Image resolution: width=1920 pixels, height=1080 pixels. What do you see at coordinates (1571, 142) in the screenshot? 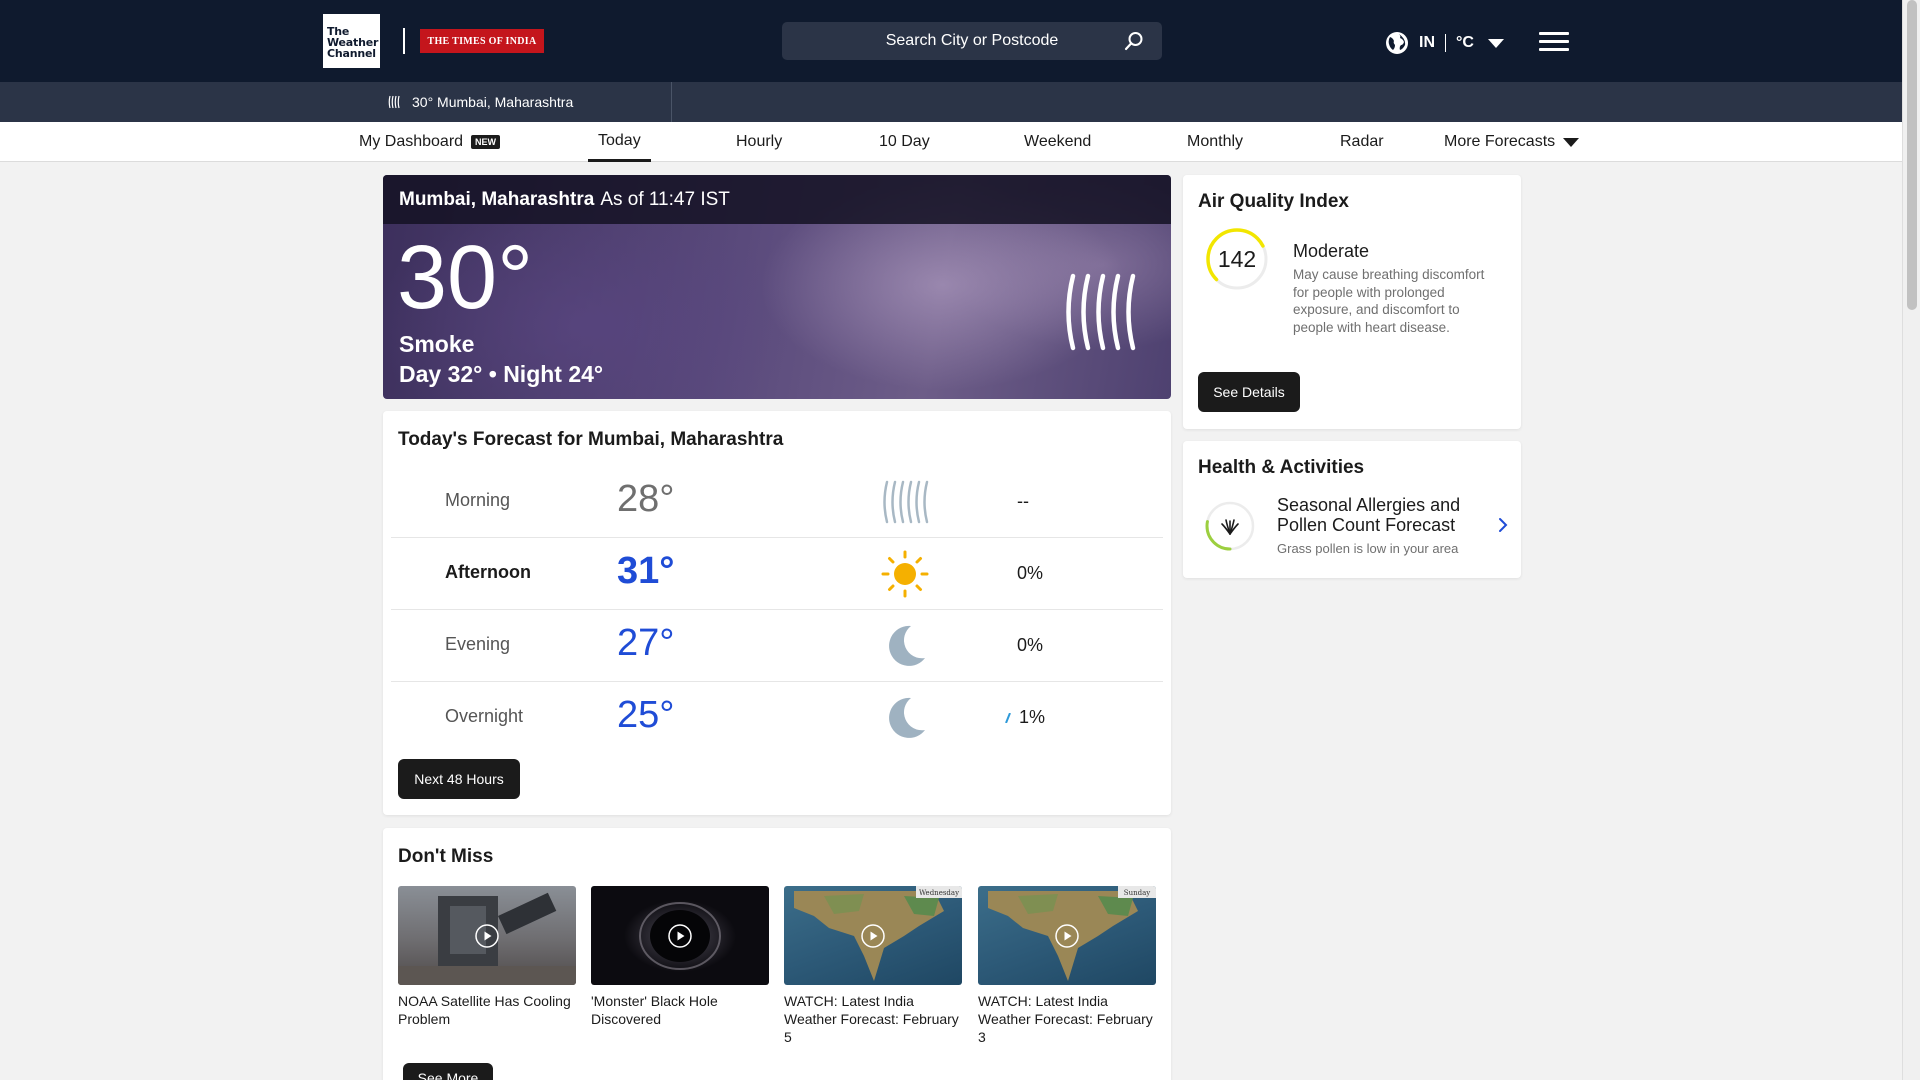
I see `chevron-down-icon` at bounding box center [1571, 142].